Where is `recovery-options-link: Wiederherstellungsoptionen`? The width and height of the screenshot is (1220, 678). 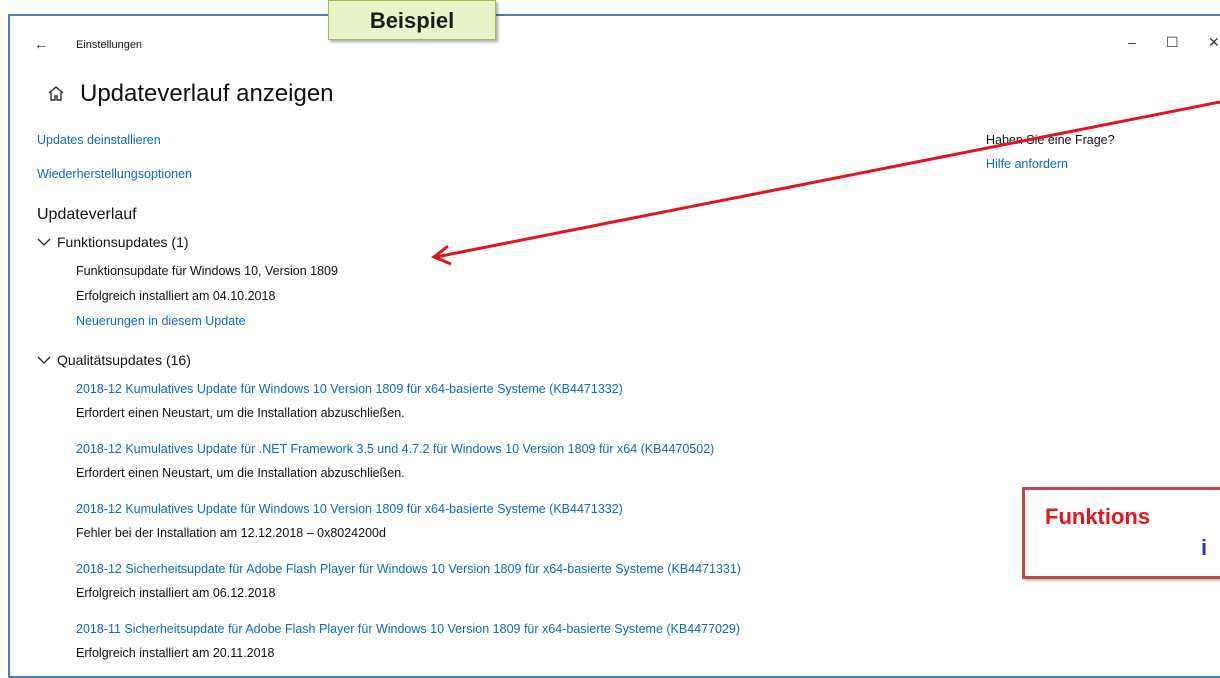
recovery-options-link: Wiederherstellungsoptionen is located at coordinates (114, 174).